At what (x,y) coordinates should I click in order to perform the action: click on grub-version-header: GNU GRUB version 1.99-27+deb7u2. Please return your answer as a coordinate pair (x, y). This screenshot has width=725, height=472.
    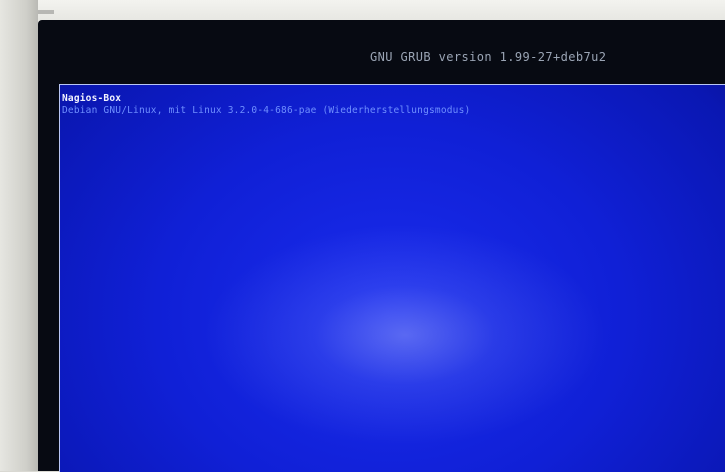
    Looking at the image, I should click on (488, 57).